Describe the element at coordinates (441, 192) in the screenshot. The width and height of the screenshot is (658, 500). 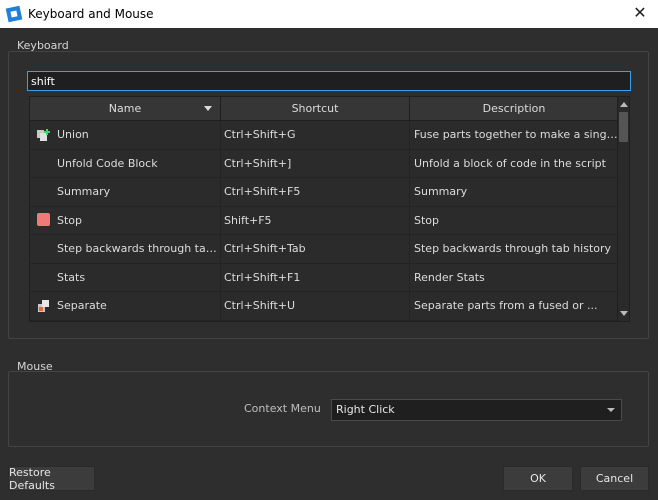
I see `row-description: Summary` at that location.